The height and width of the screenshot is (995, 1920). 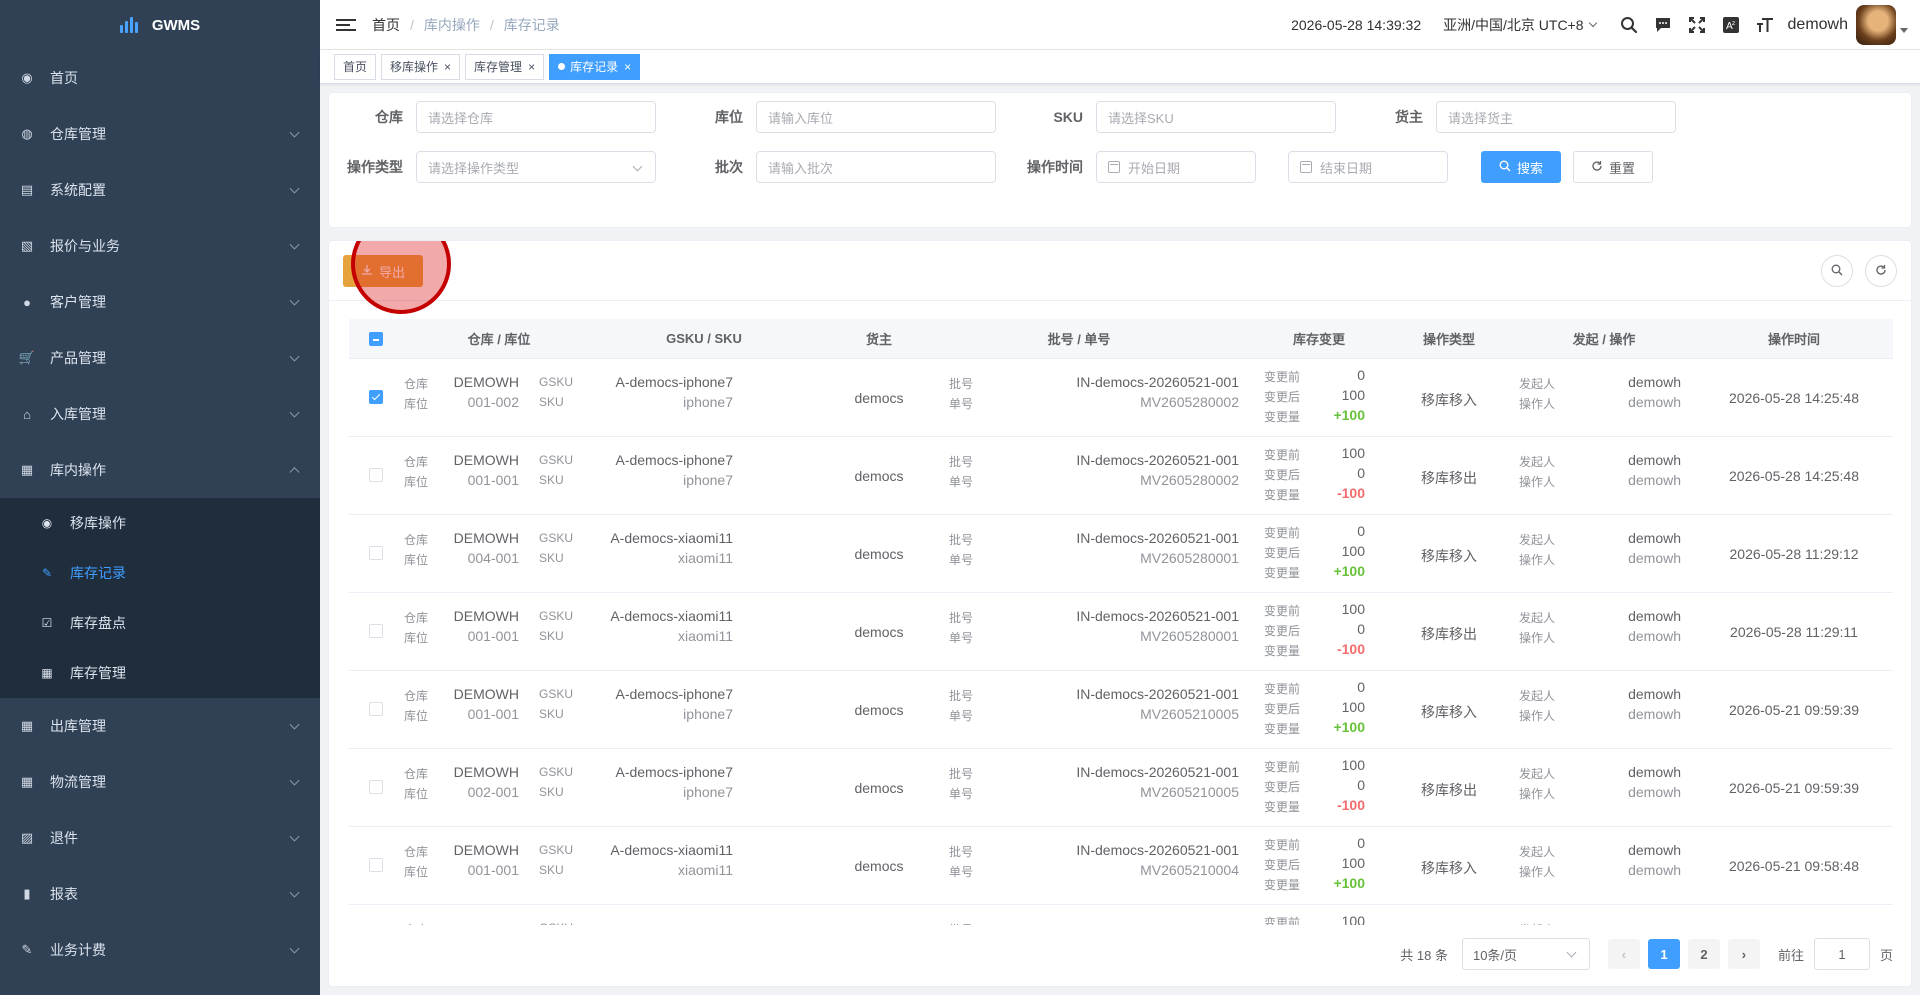 I want to click on toggle-search-button, so click(x=1837, y=271).